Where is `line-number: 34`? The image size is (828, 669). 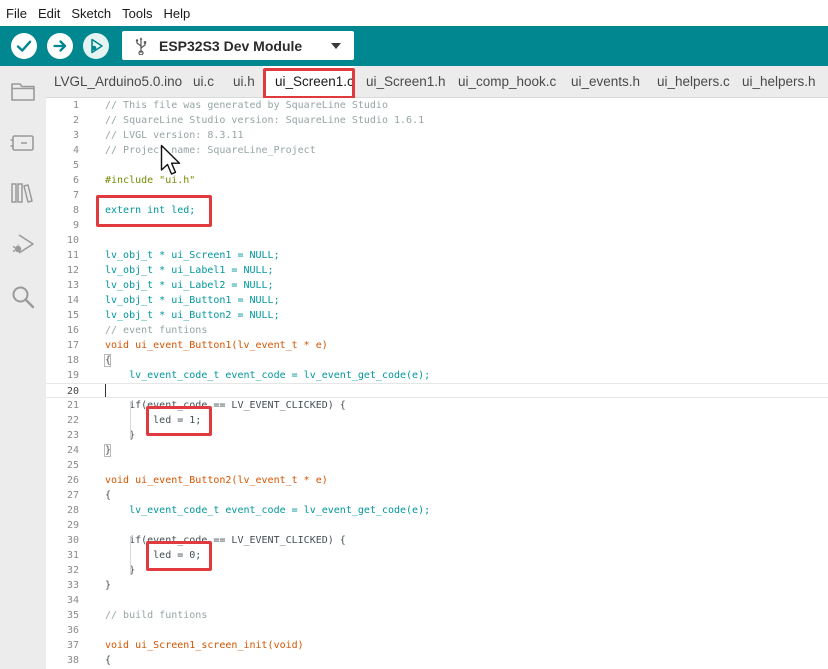
line-number: 34 is located at coordinates (72, 600).